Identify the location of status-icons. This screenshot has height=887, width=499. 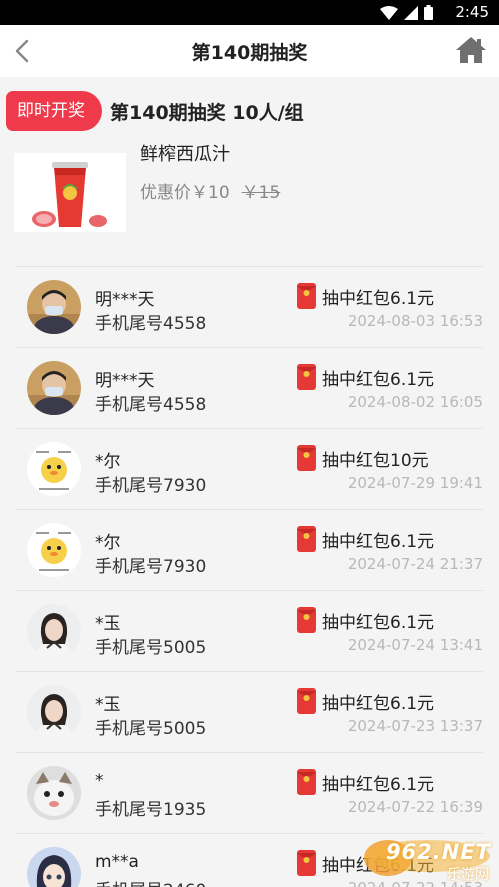
(406, 12).